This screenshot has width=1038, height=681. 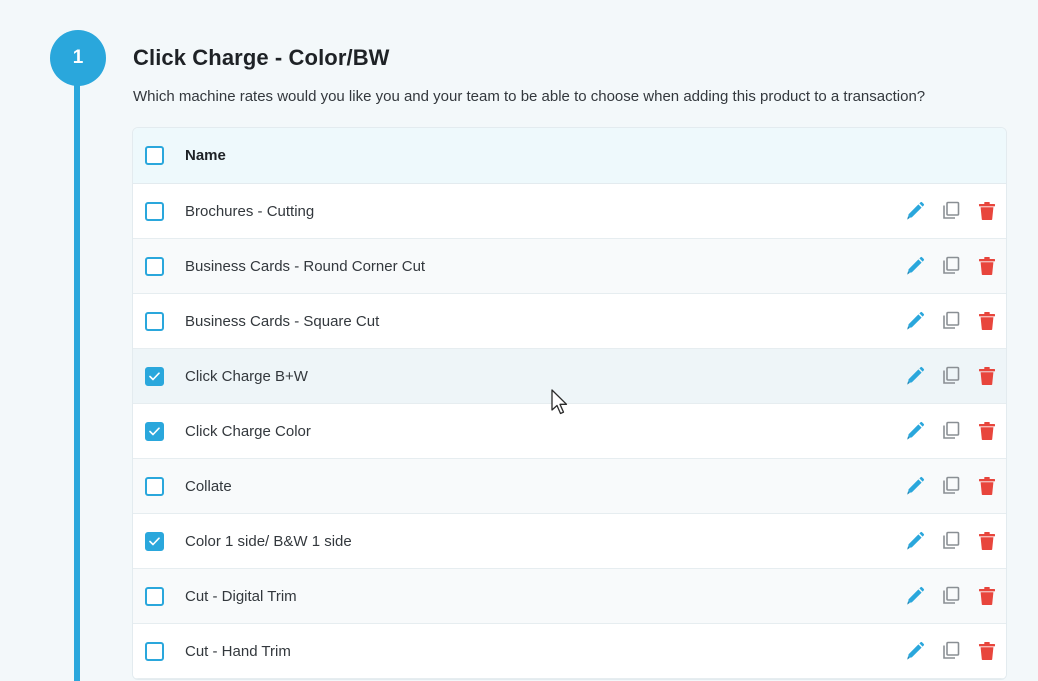 I want to click on row-name: Click Charge Color, so click(x=248, y=431).